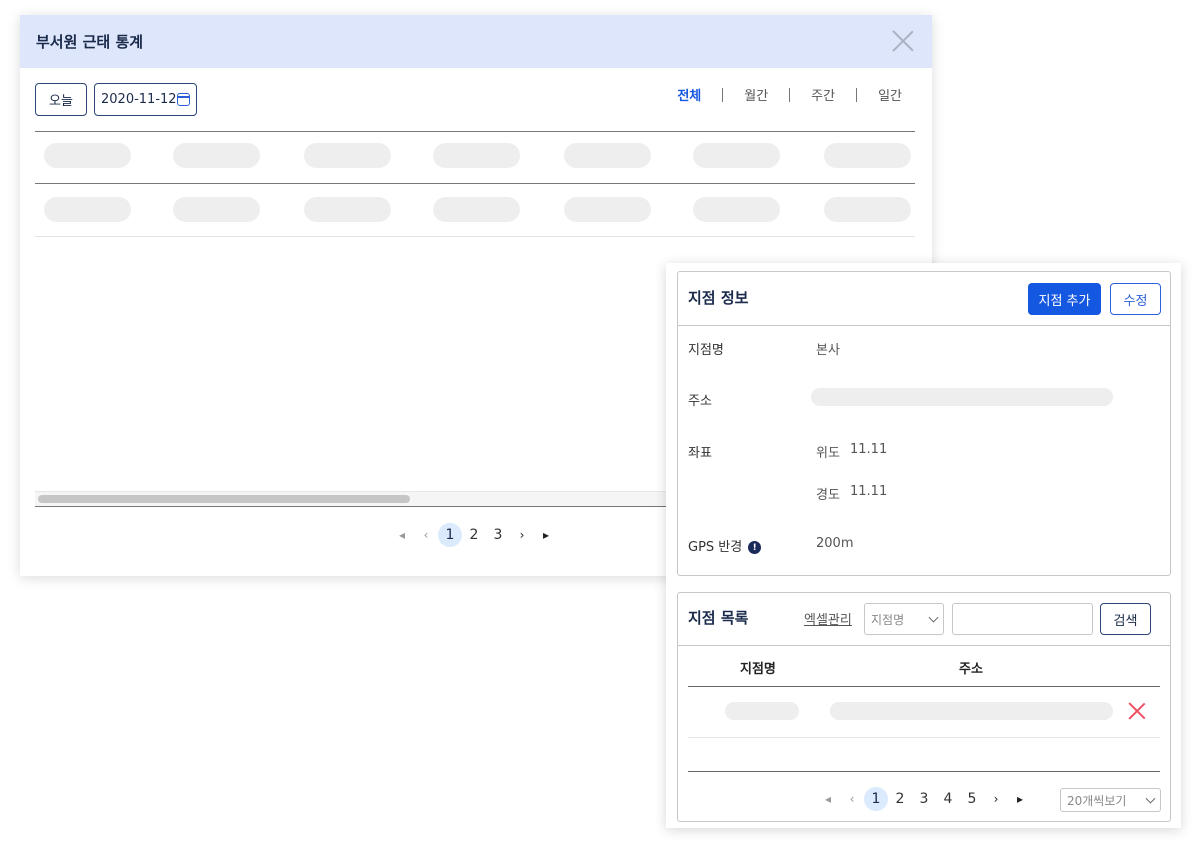 The height and width of the screenshot is (852, 1200). I want to click on today-button: 오늘, so click(61, 99).